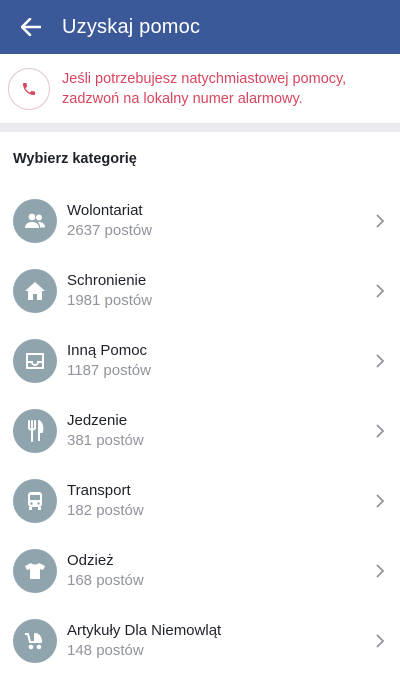 The width and height of the screenshot is (400, 684). I want to click on arrow-left-icon, so click(31, 27).